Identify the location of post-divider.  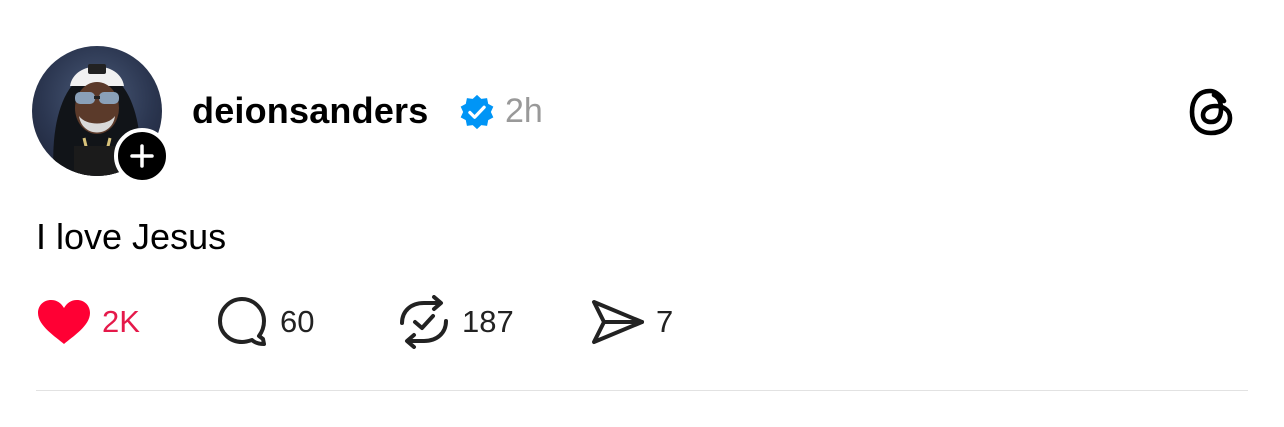
(642, 390).